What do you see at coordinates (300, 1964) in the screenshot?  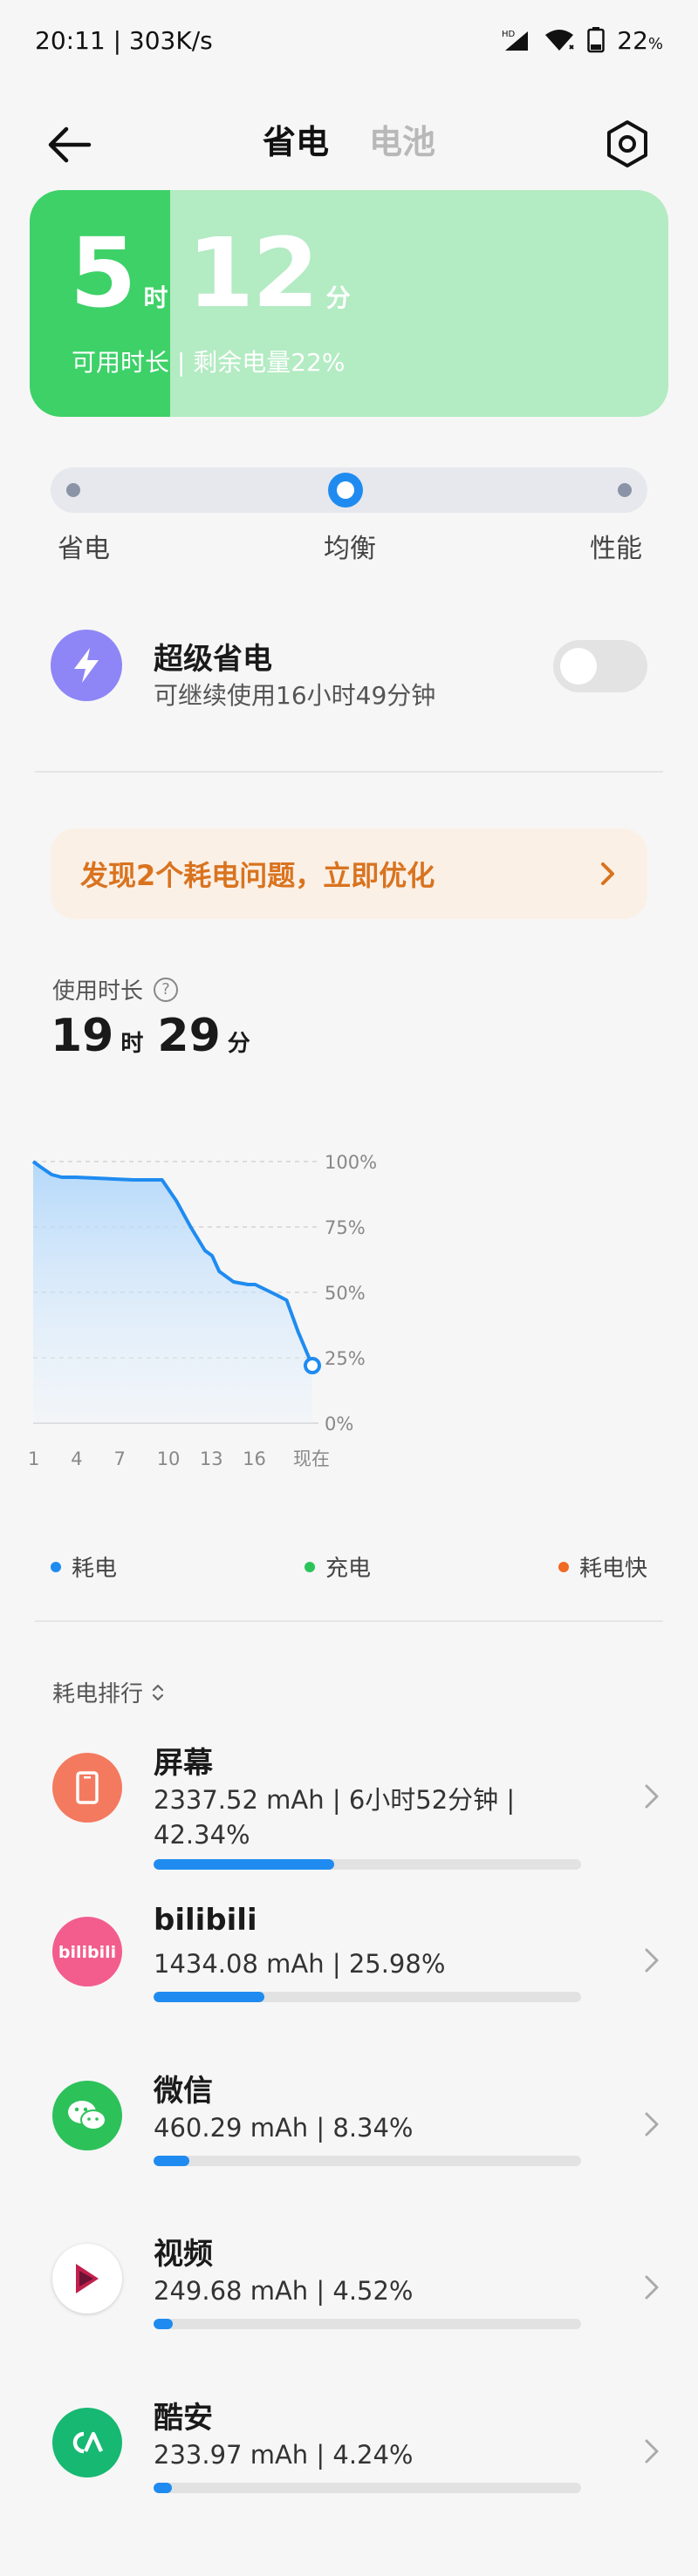 I see `app-consumption-stat: 1434.08 mAh | 25.98%` at bounding box center [300, 1964].